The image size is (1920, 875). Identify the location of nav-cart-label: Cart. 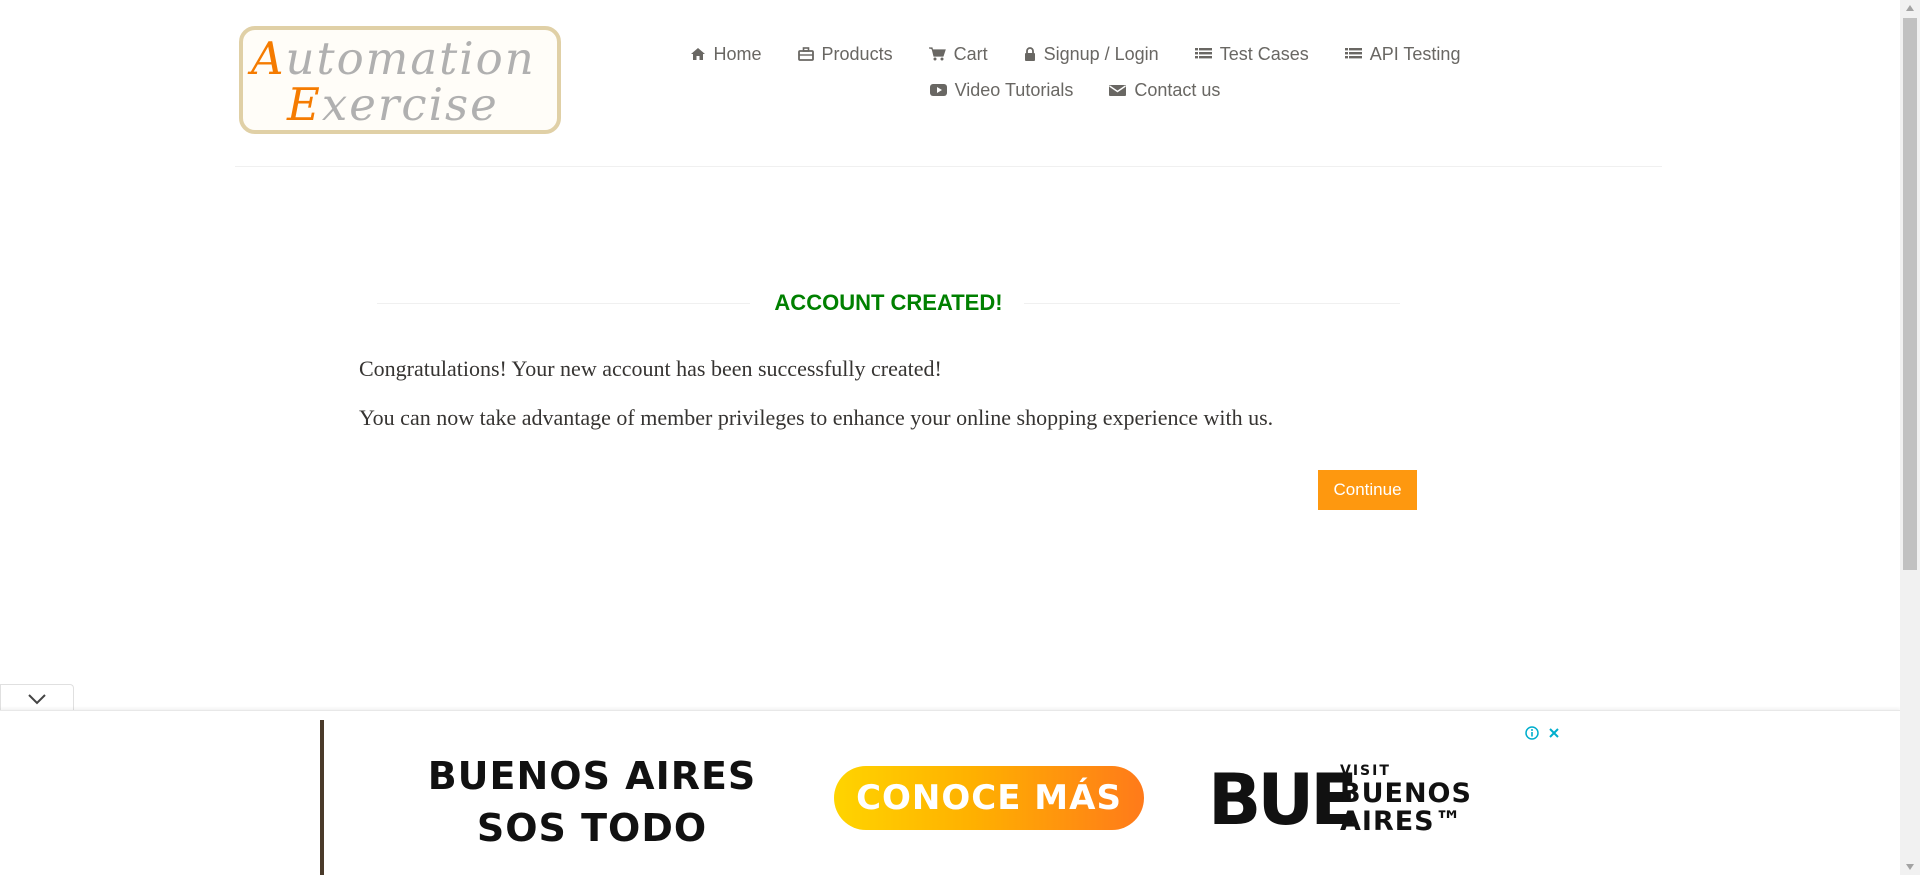
(970, 53).